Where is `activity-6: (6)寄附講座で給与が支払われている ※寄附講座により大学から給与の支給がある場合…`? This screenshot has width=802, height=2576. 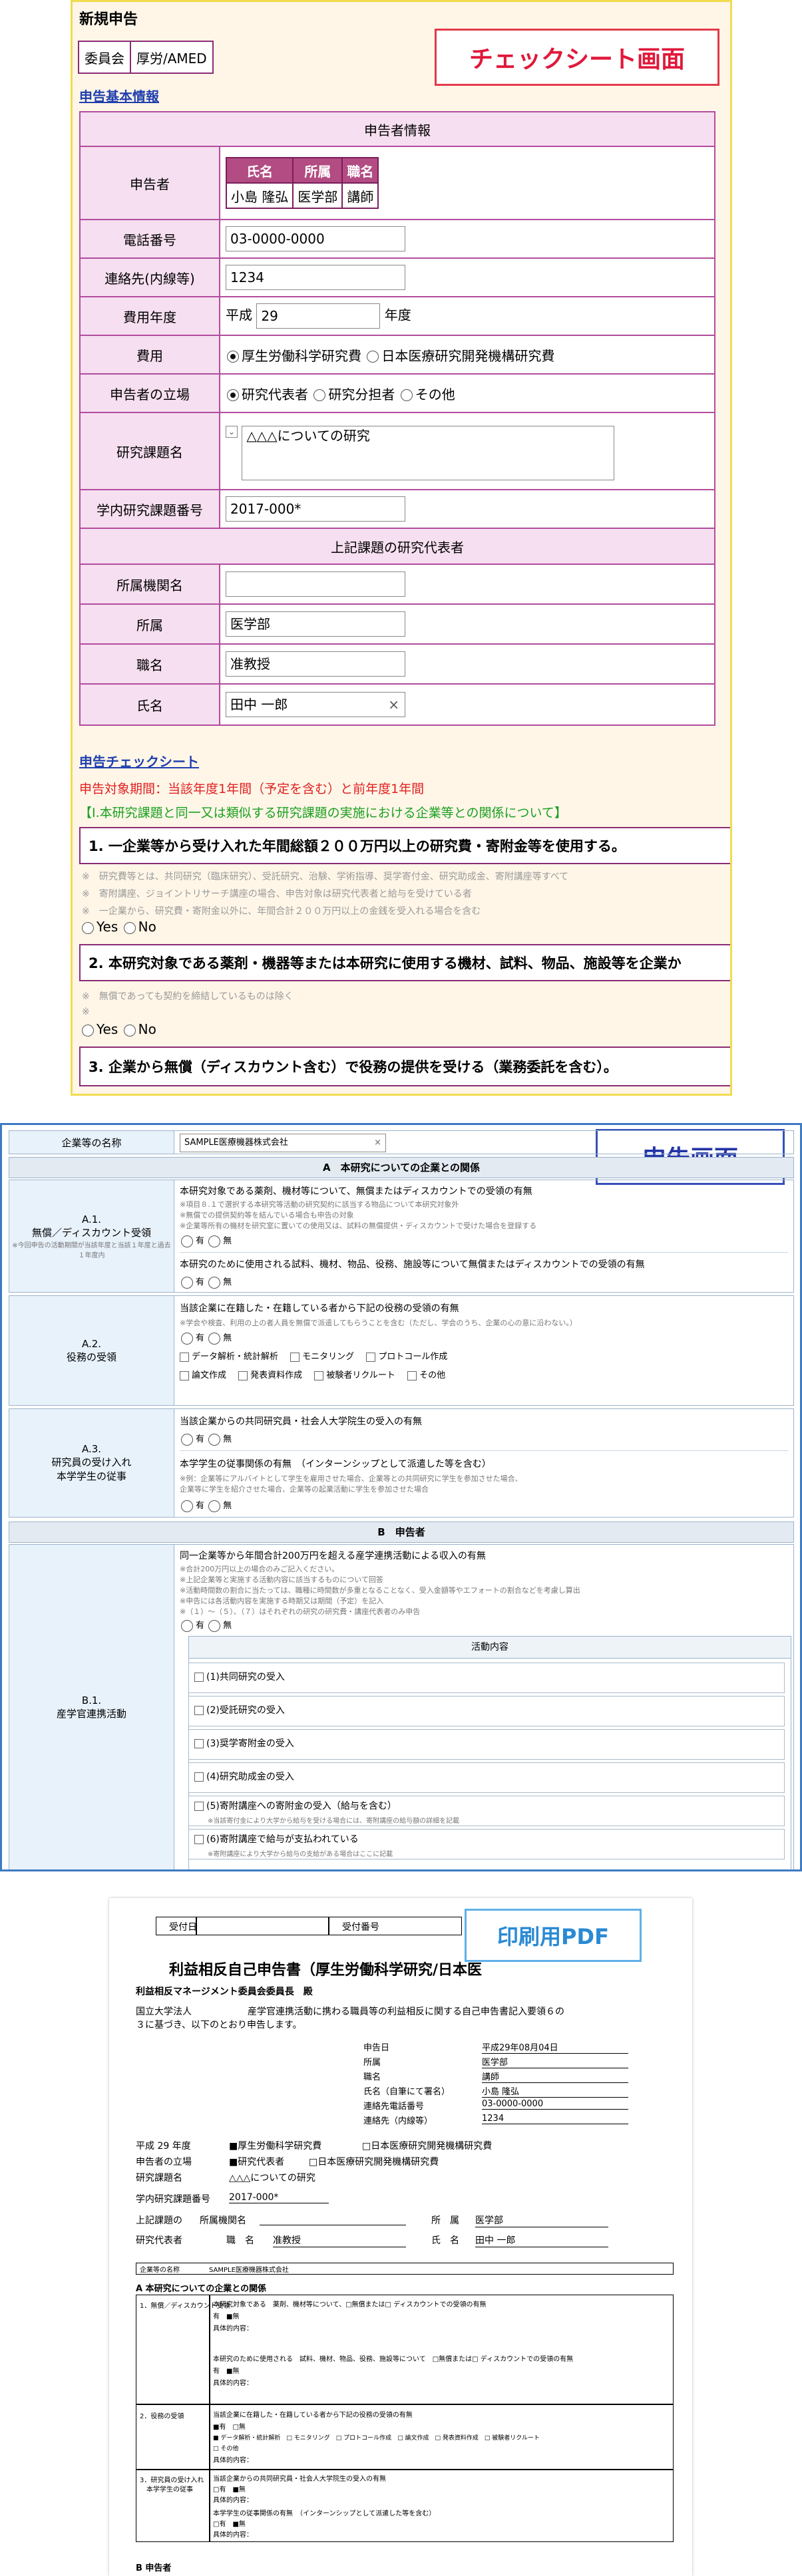
activity-6: (6)寄附講座で給与が支払われている ※寄附講座により大学から給与の支給がある場合… is located at coordinates (486, 1844).